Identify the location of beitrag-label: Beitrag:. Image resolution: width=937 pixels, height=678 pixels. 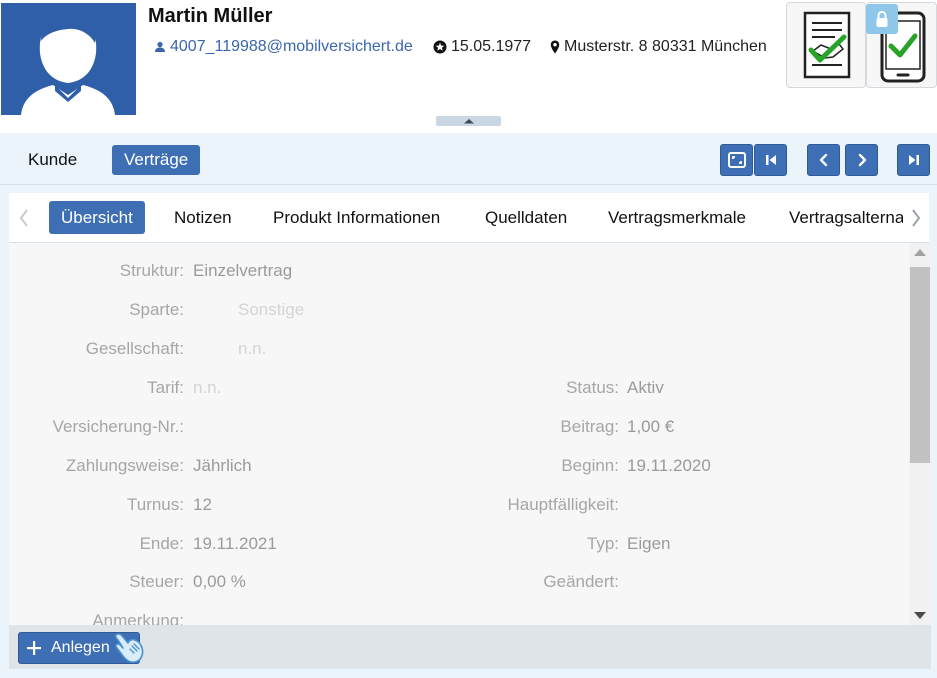
(589, 426).